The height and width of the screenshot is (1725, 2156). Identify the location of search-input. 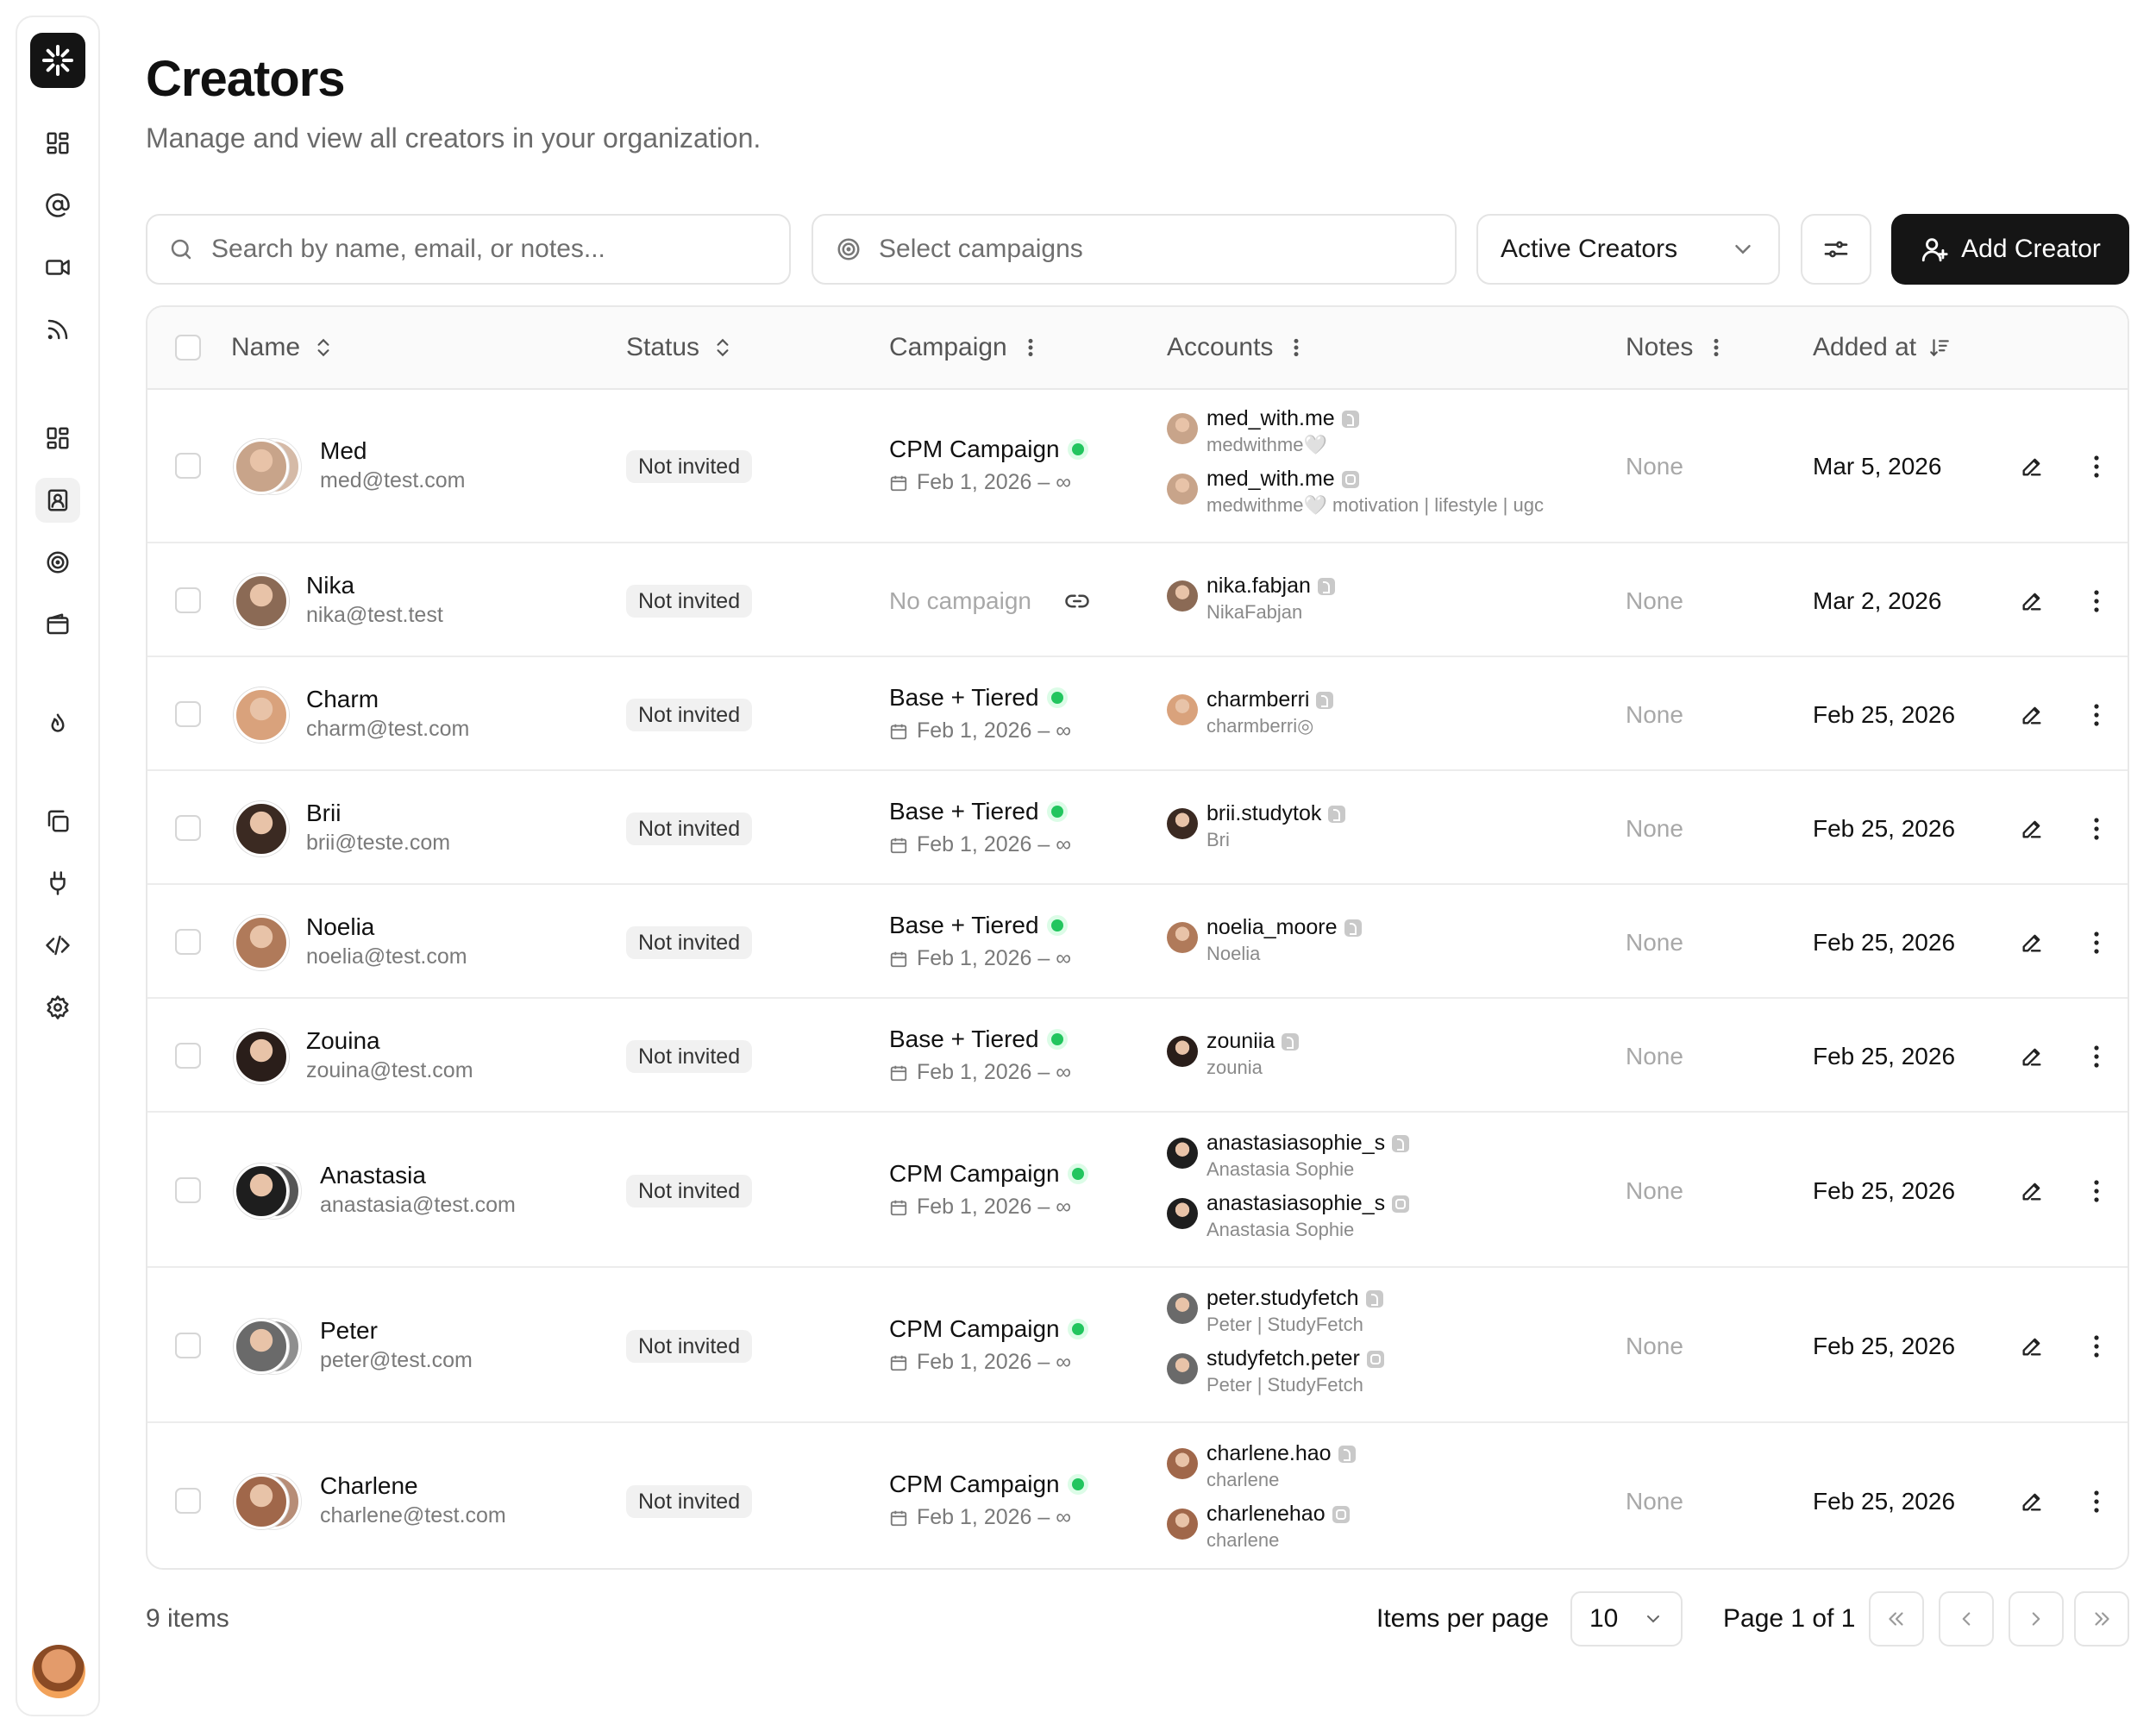
(495, 249).